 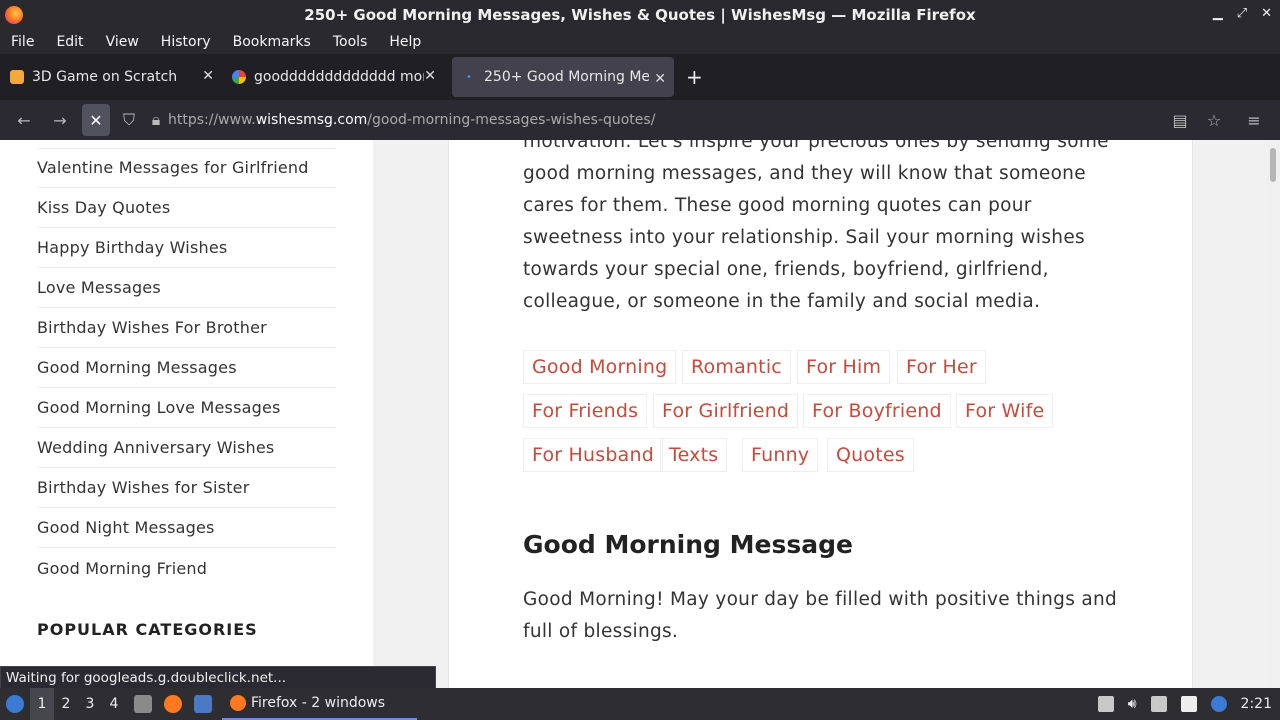 What do you see at coordinates (1218, 704) in the screenshot?
I see `notification-icon` at bounding box center [1218, 704].